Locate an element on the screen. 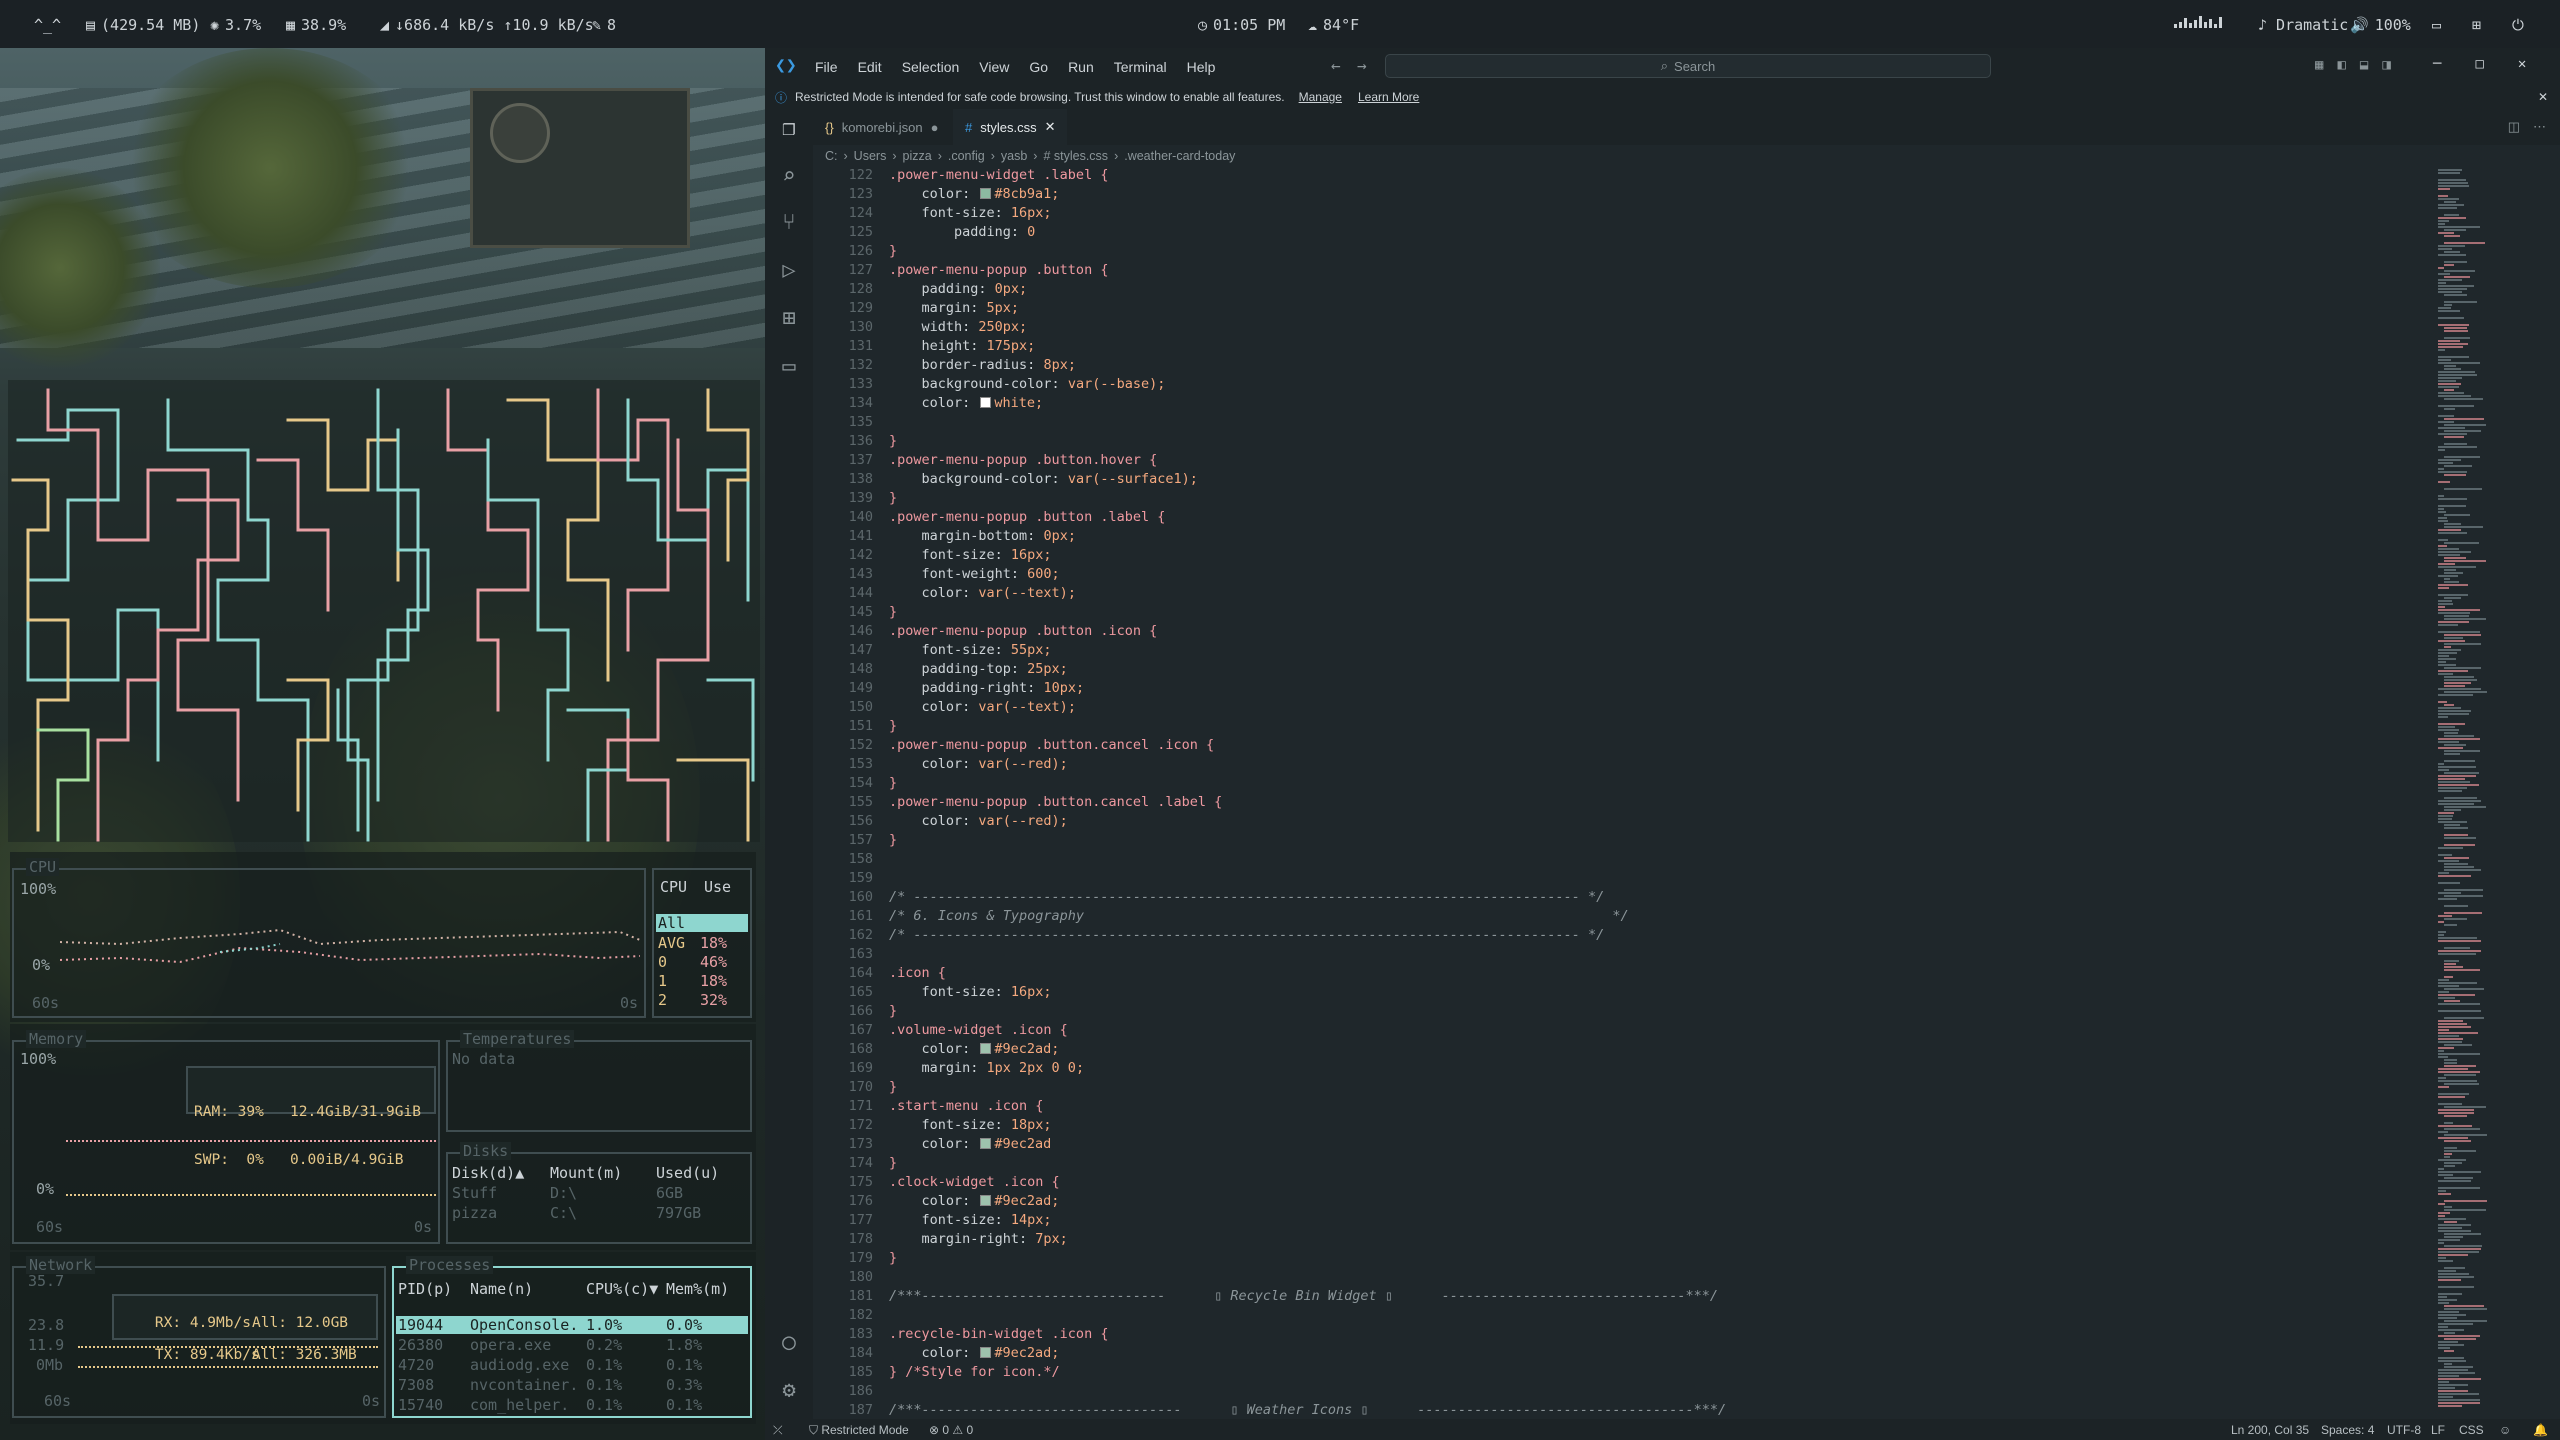  breadcrumb-item: C: is located at coordinates (831, 156).